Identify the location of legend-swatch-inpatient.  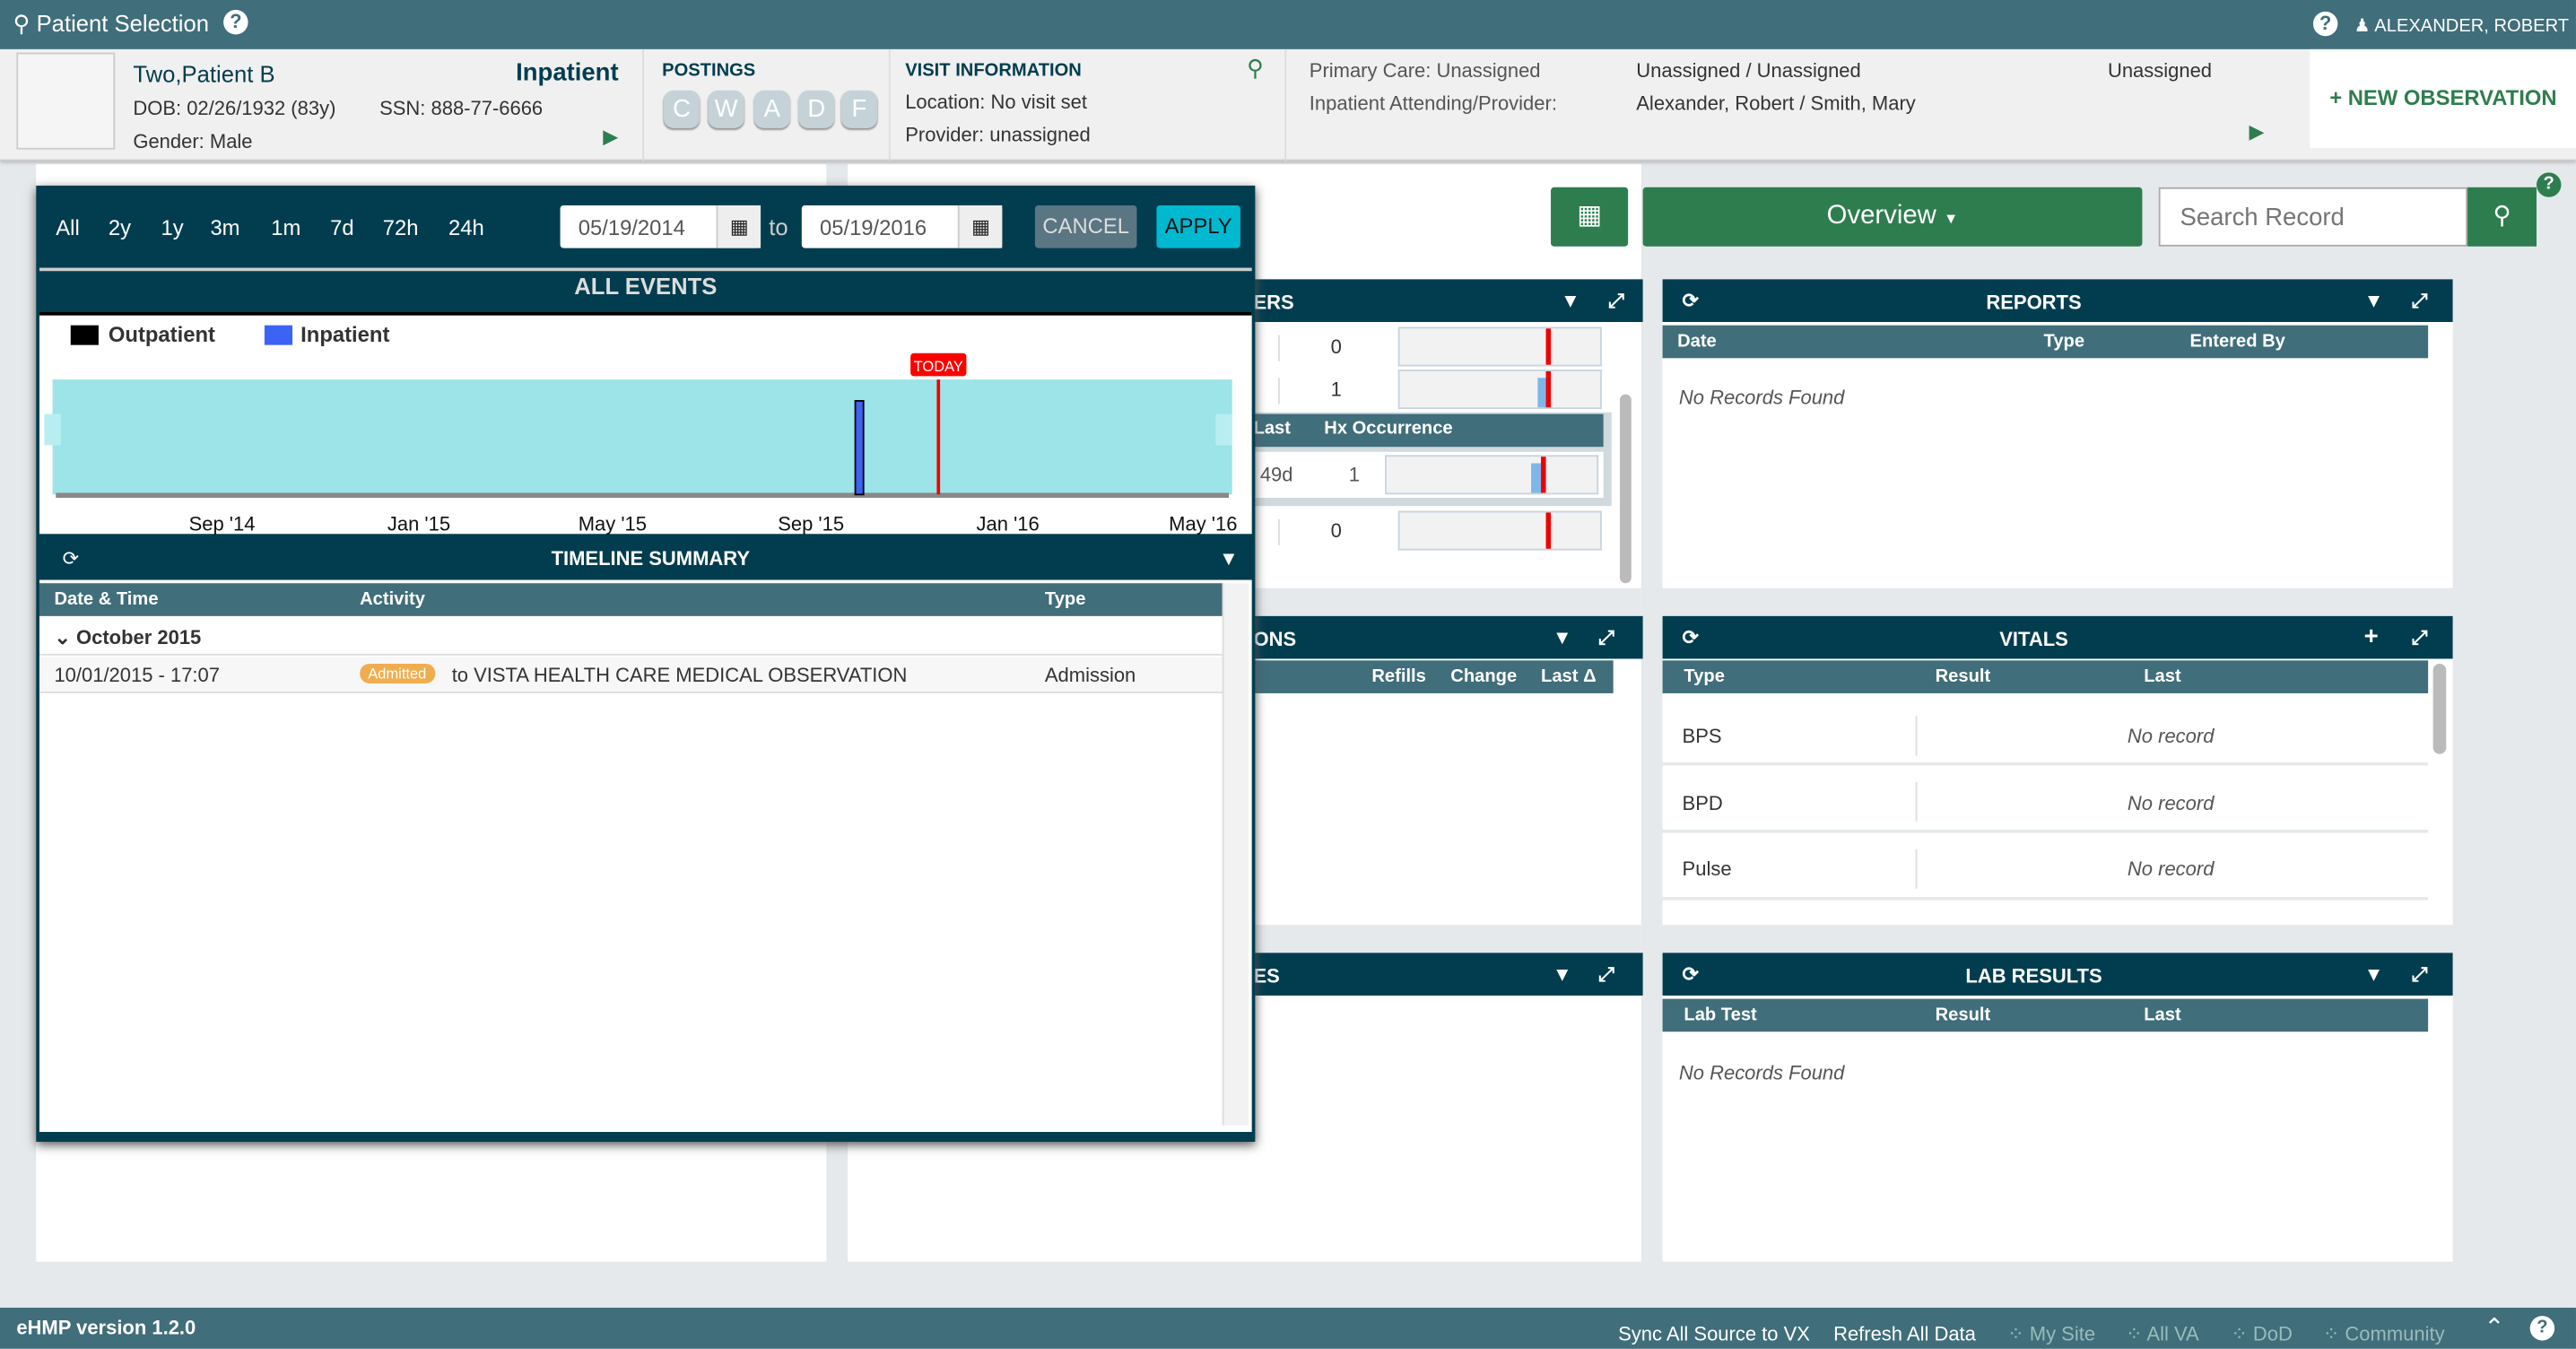
(278, 335).